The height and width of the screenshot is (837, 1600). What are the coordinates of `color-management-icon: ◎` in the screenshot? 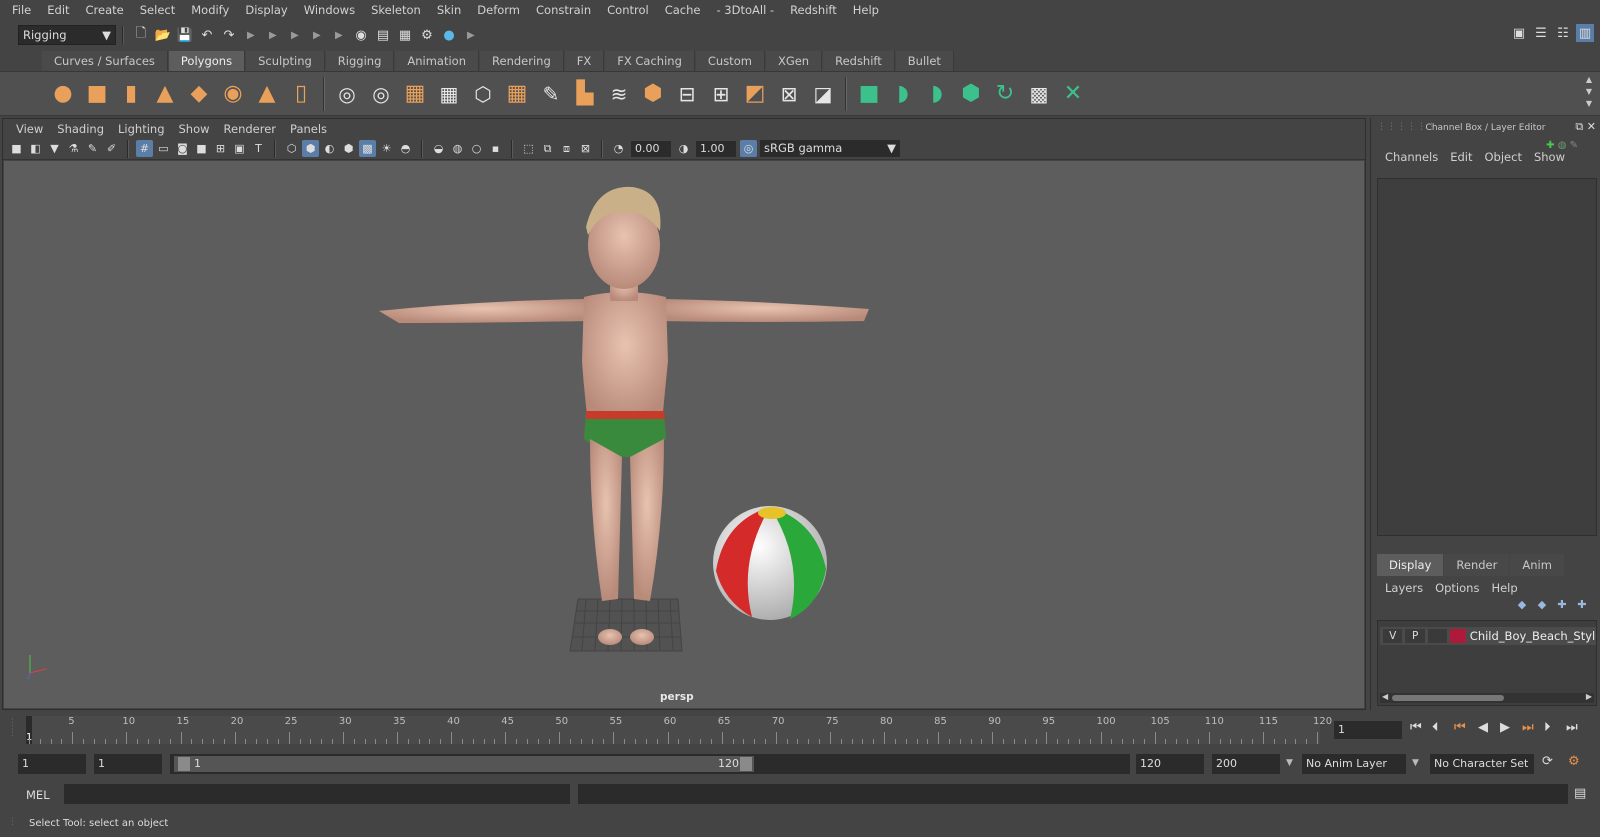 It's located at (748, 148).